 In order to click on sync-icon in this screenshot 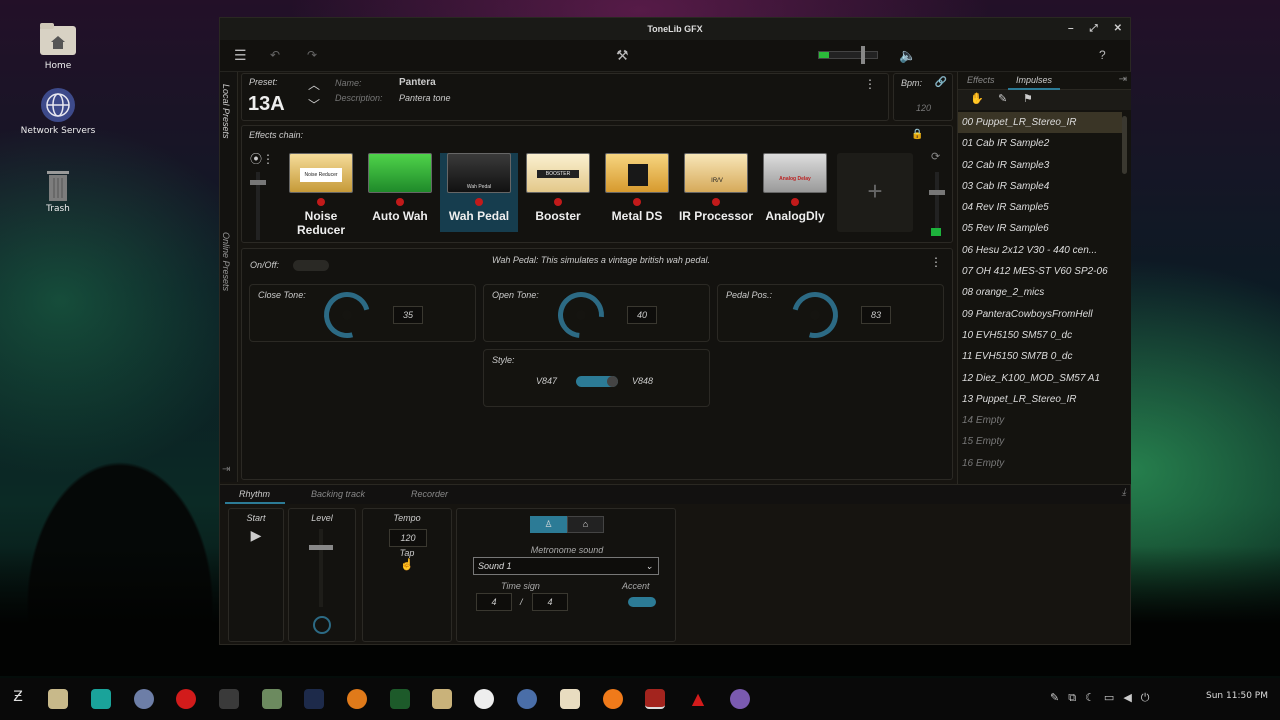, I will do `click(613, 699)`.